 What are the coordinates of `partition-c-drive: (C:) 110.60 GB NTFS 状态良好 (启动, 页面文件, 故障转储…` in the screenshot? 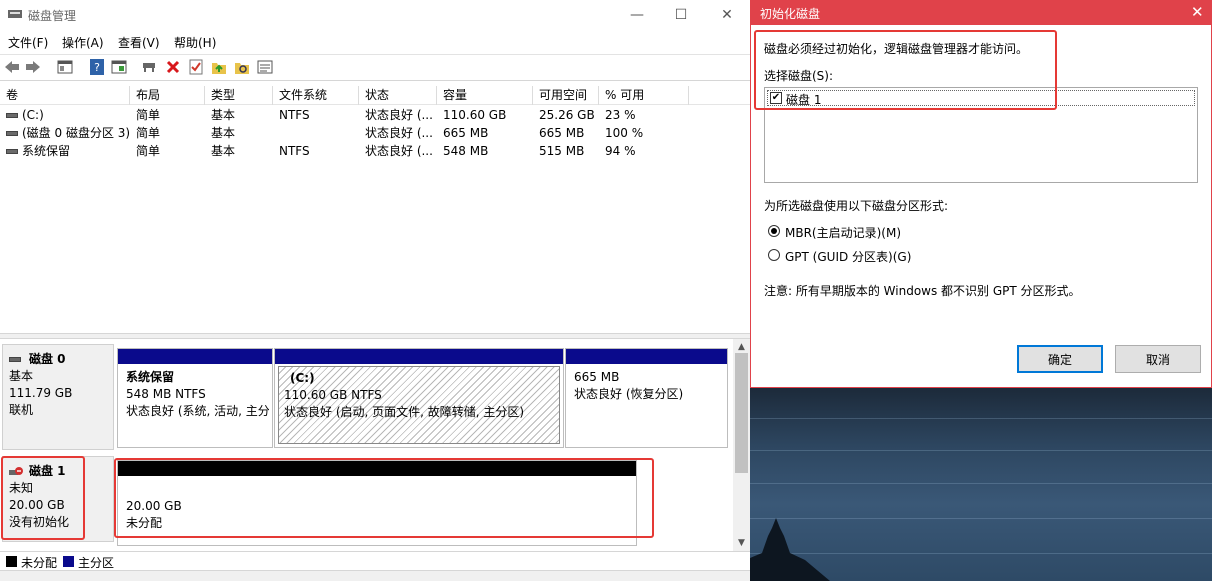 It's located at (419, 398).